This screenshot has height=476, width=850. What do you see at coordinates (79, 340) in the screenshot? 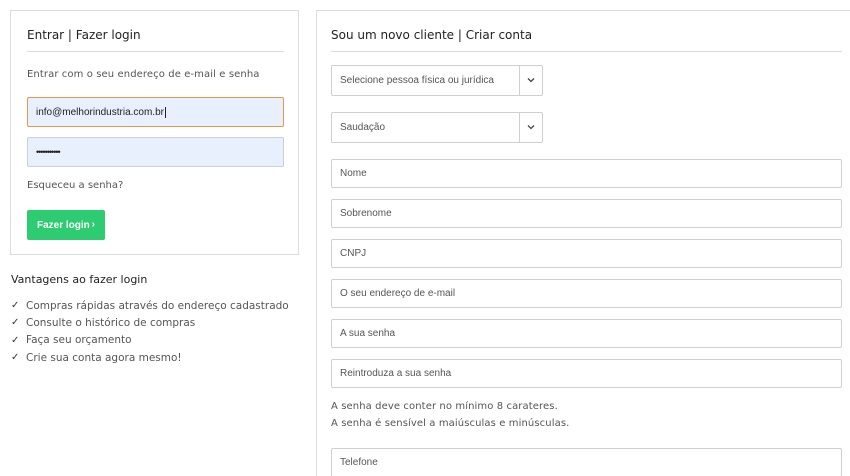
I see `advantage-text: Faça seu orçamento` at bounding box center [79, 340].